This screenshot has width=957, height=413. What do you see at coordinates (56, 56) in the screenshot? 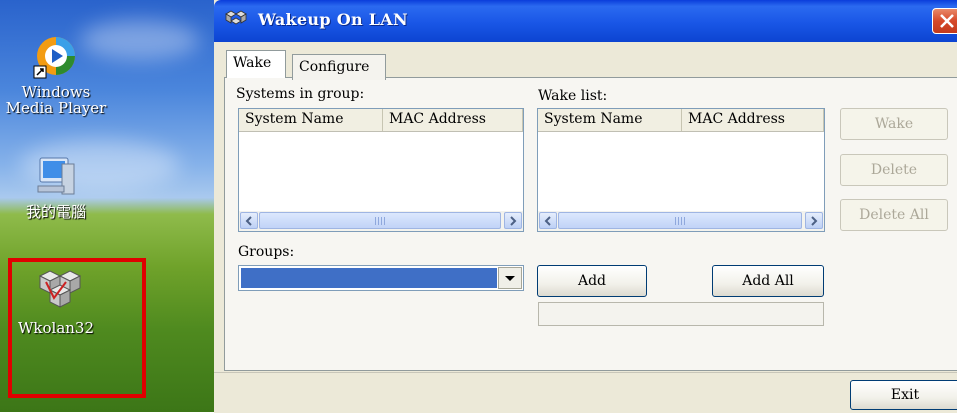
I see `media-player-icon` at bounding box center [56, 56].